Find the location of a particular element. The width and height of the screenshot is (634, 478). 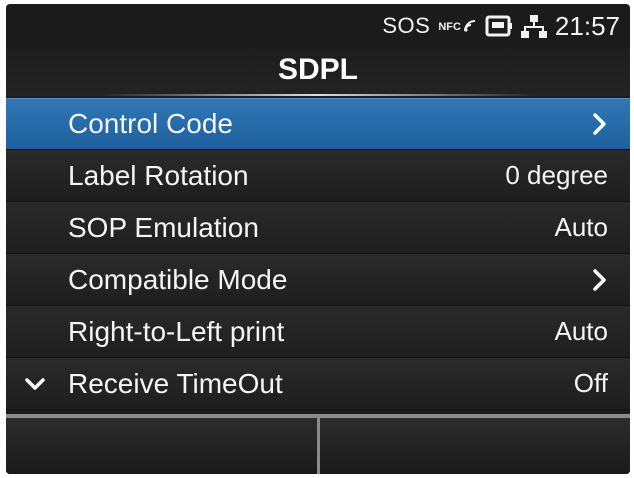

chevron-down-icon is located at coordinates (35, 384).